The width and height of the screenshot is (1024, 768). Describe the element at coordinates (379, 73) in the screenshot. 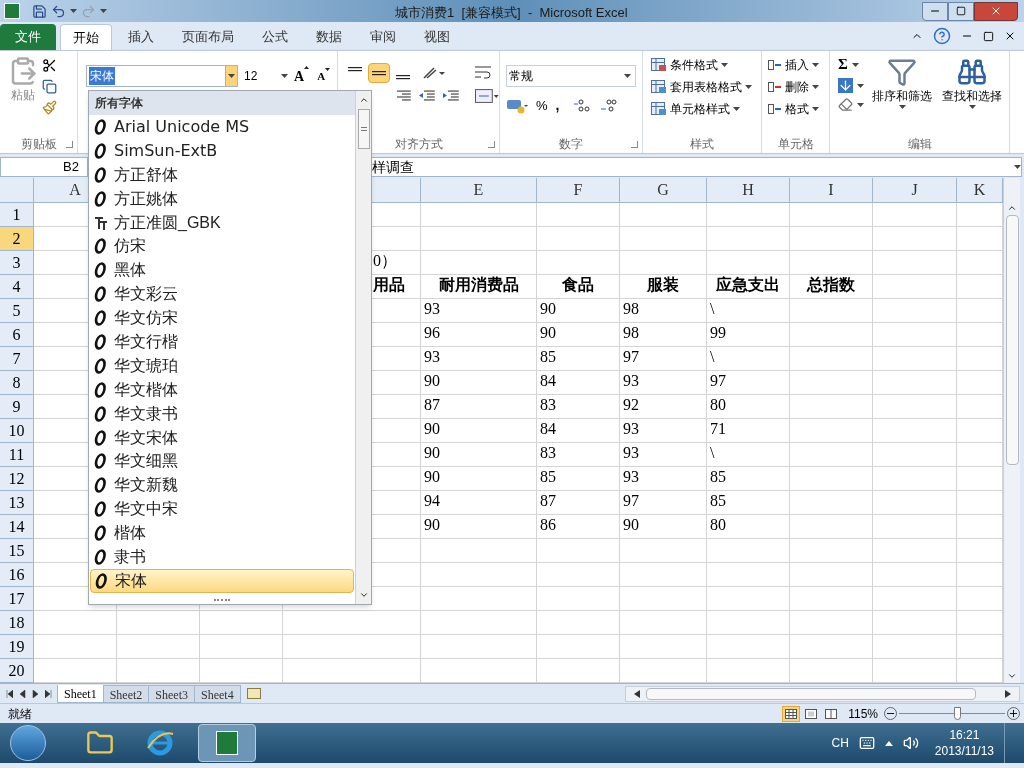

I see `vertical-align-button` at that location.